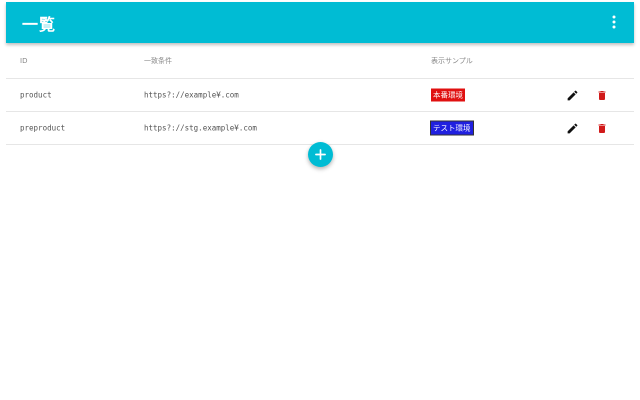 This screenshot has height=400, width=640. Describe the element at coordinates (43, 128) in the screenshot. I see `row-id: preproduct` at that location.